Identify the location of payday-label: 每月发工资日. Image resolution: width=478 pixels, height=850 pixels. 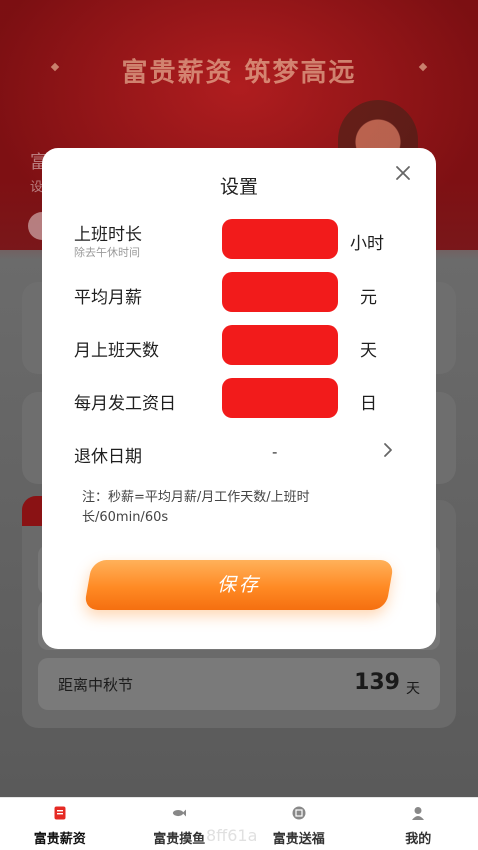
(125, 404).